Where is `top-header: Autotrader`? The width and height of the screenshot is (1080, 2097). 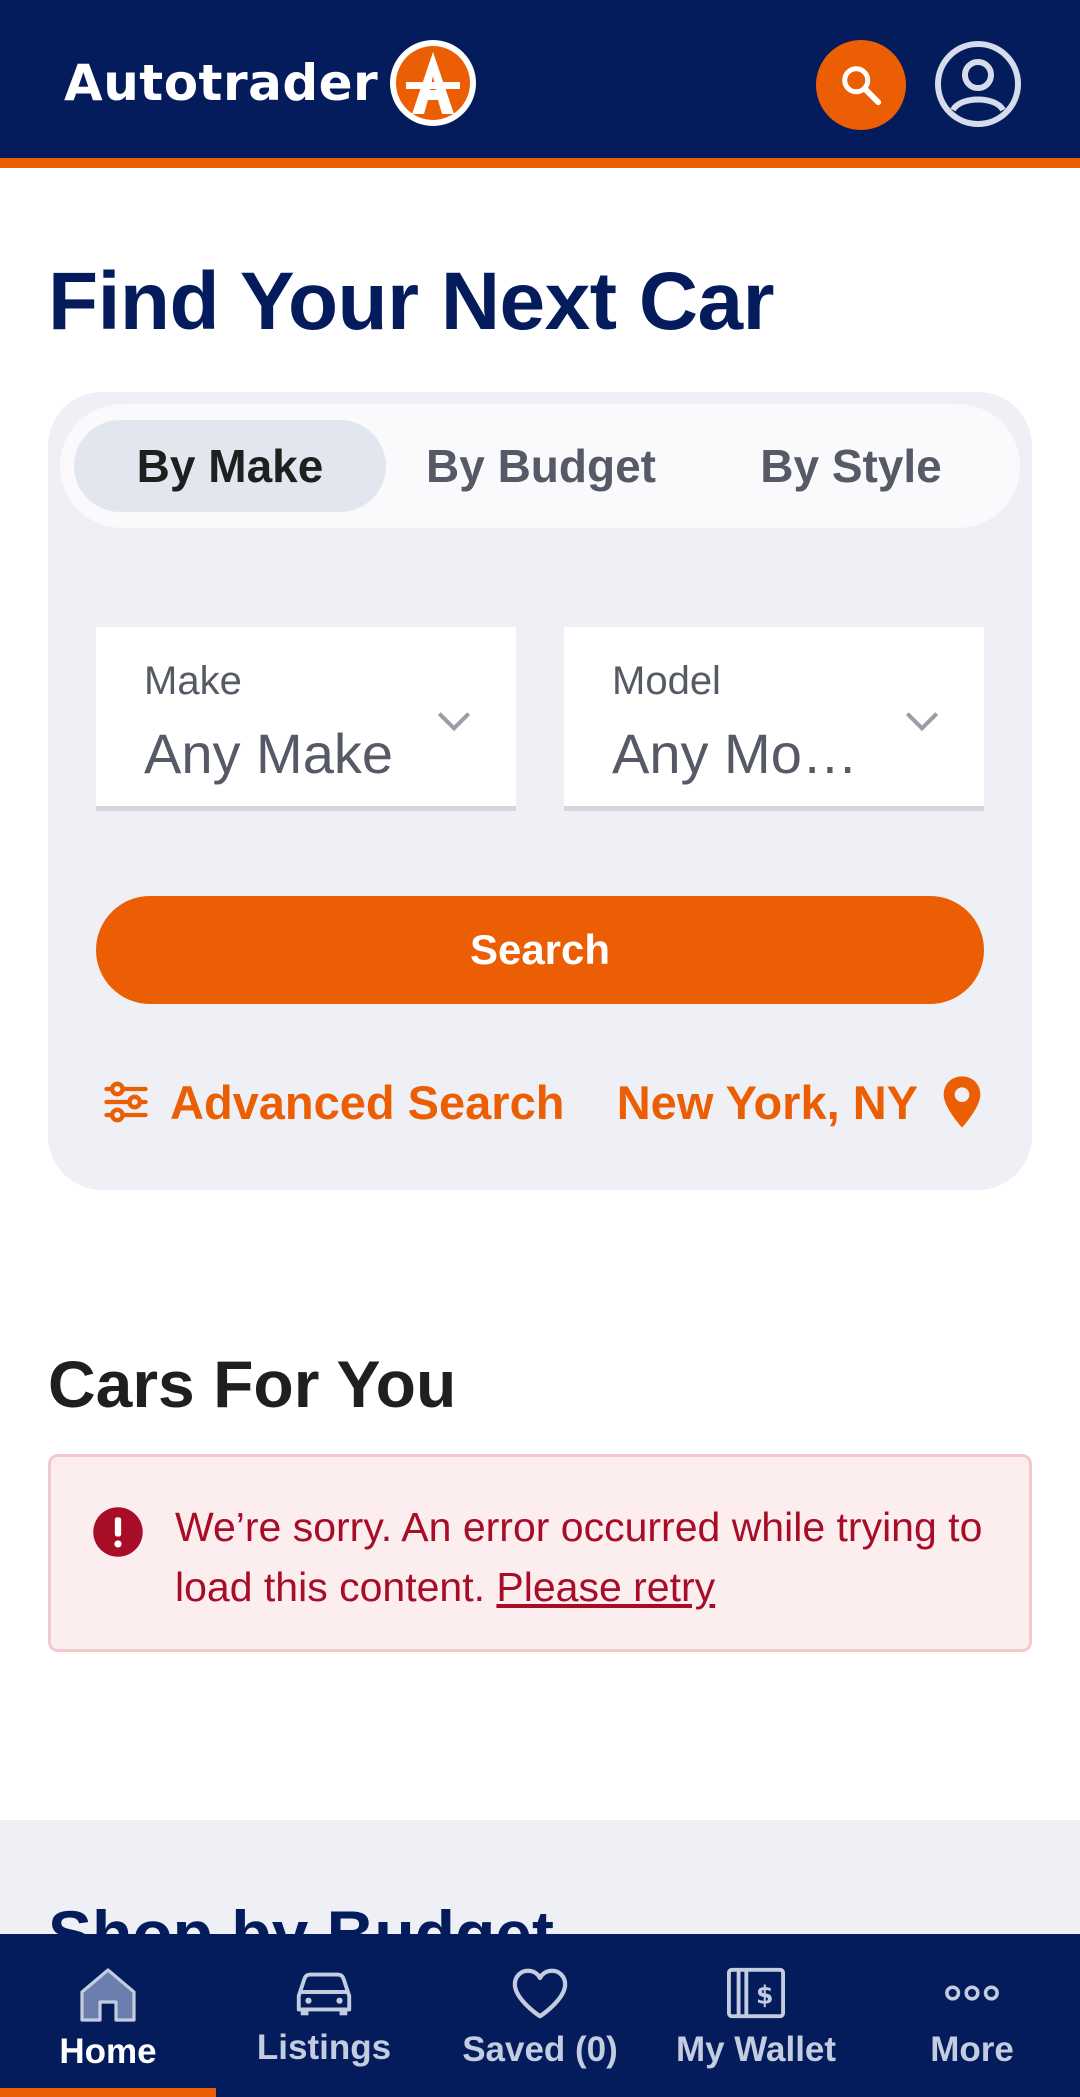
top-header: Autotrader is located at coordinates (540, 84).